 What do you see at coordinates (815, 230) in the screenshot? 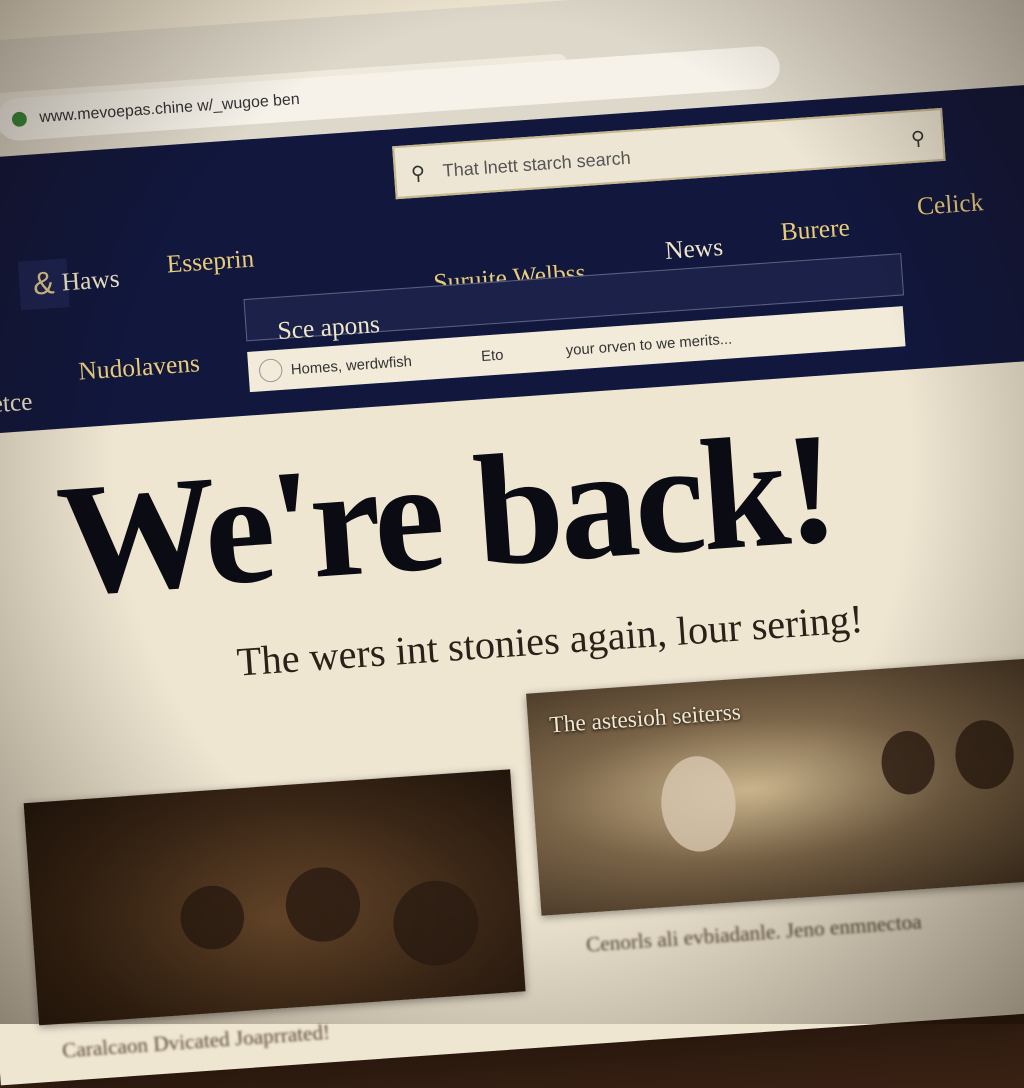
I see `nav-item-5: Burere` at bounding box center [815, 230].